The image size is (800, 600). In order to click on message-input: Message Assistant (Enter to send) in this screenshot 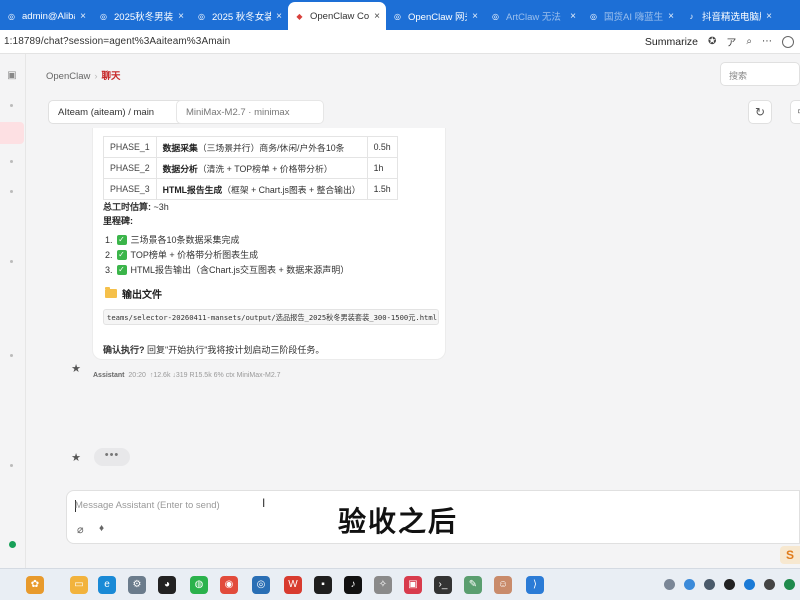, I will do `click(147, 505)`.